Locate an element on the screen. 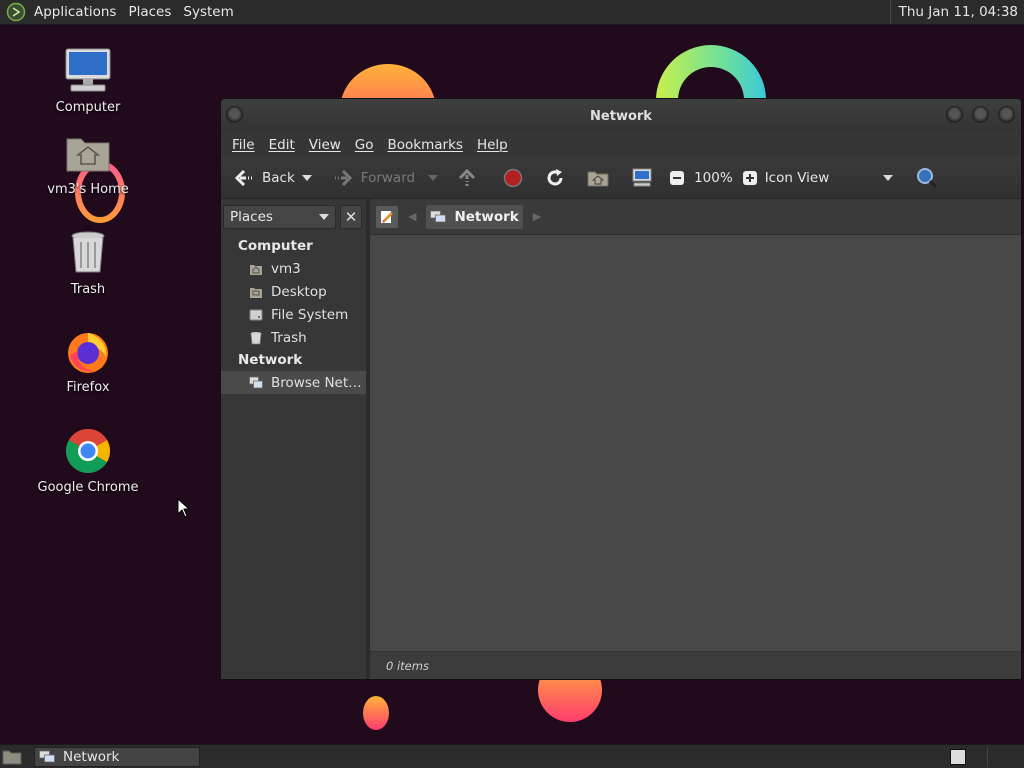 The width and height of the screenshot is (1024, 768). show-desktop-button is located at coordinates (12, 757).